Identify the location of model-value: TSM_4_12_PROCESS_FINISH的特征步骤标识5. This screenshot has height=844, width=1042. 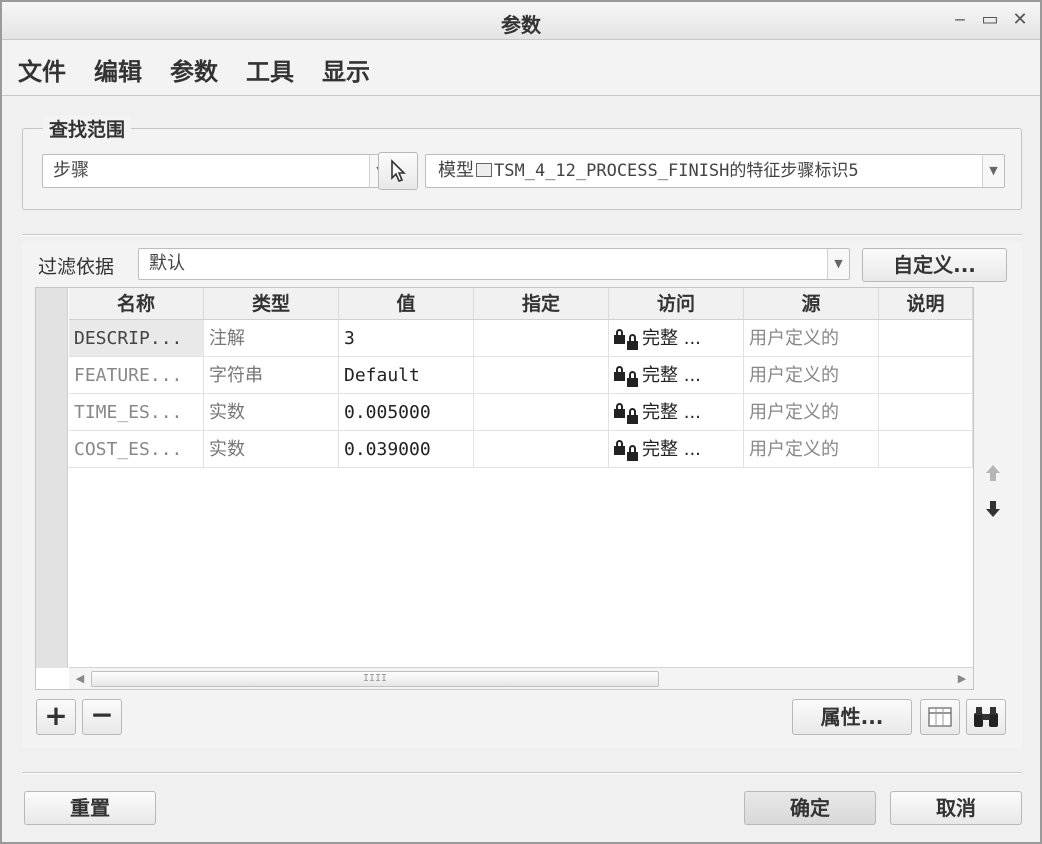
(676, 171).